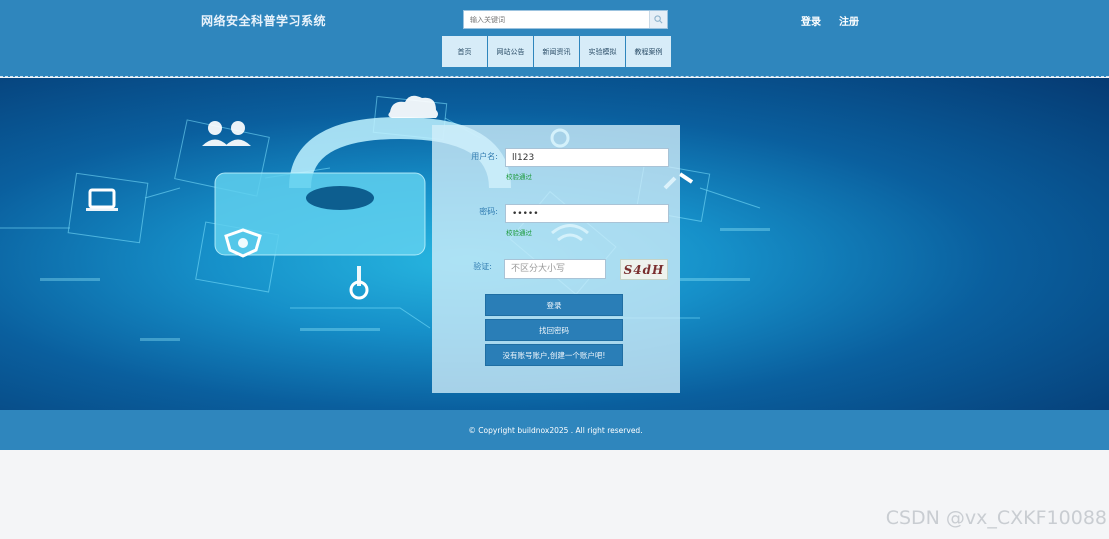  I want to click on login-button: 登录, so click(554, 305).